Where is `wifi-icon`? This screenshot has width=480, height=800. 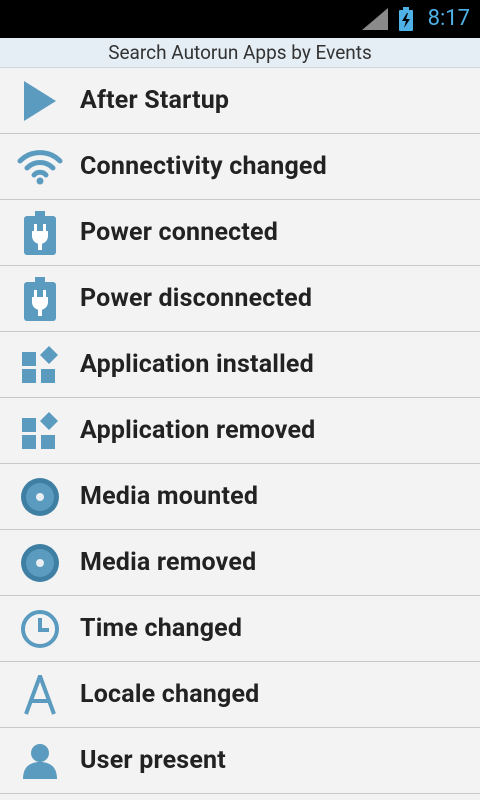 wifi-icon is located at coordinates (40, 166).